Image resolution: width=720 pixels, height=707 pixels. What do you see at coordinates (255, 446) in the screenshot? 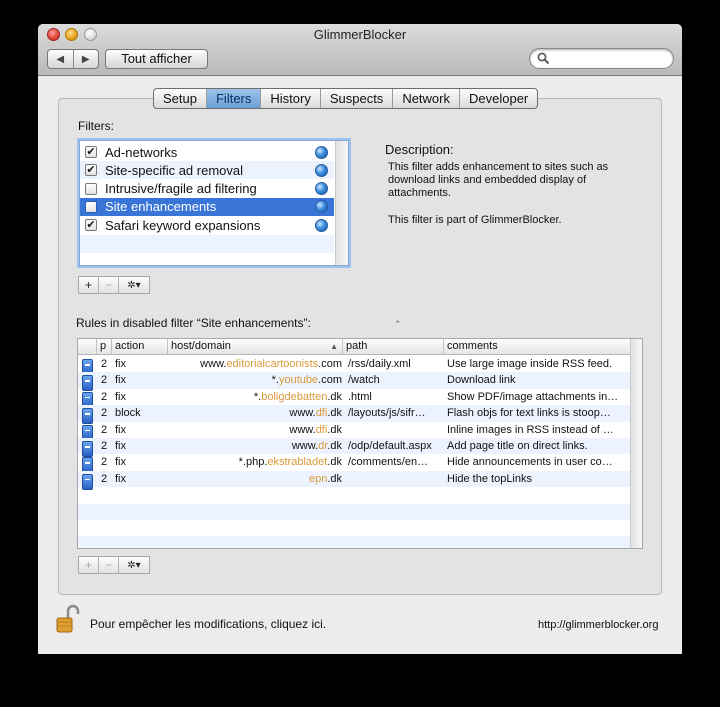
I see `rule-host: www.dr.dk` at bounding box center [255, 446].